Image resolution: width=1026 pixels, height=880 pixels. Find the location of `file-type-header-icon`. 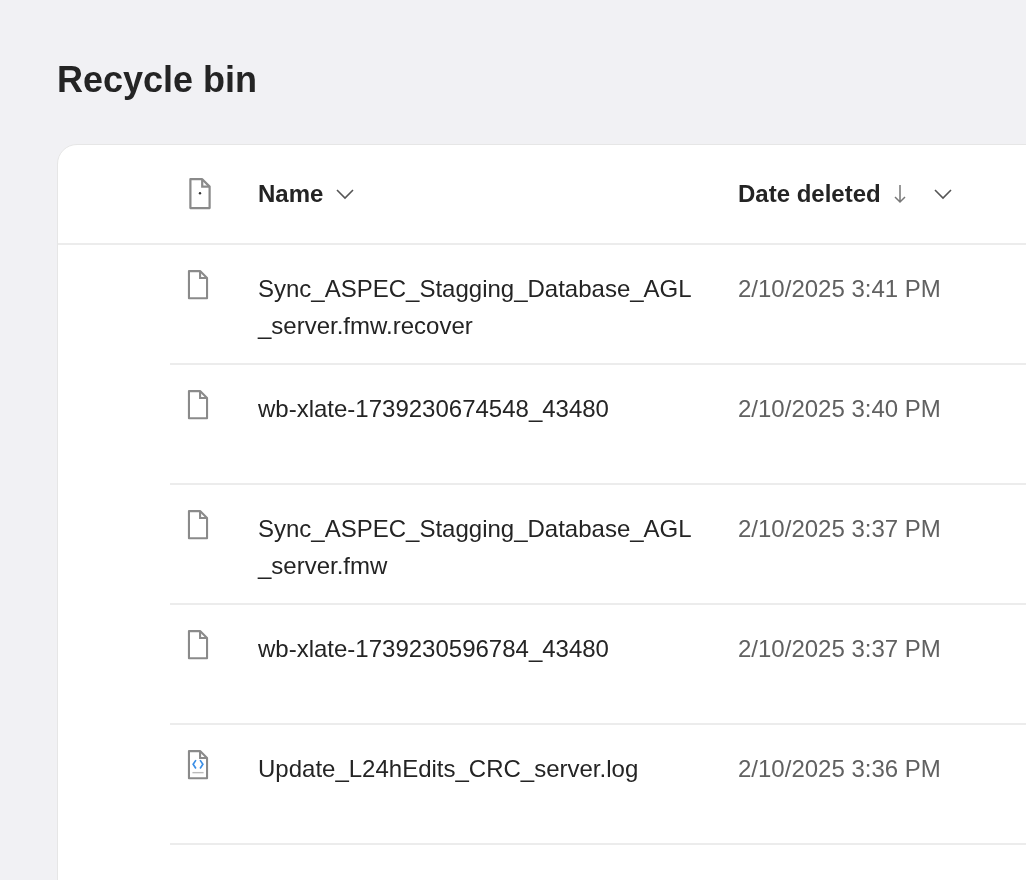

file-type-header-icon is located at coordinates (200, 194).